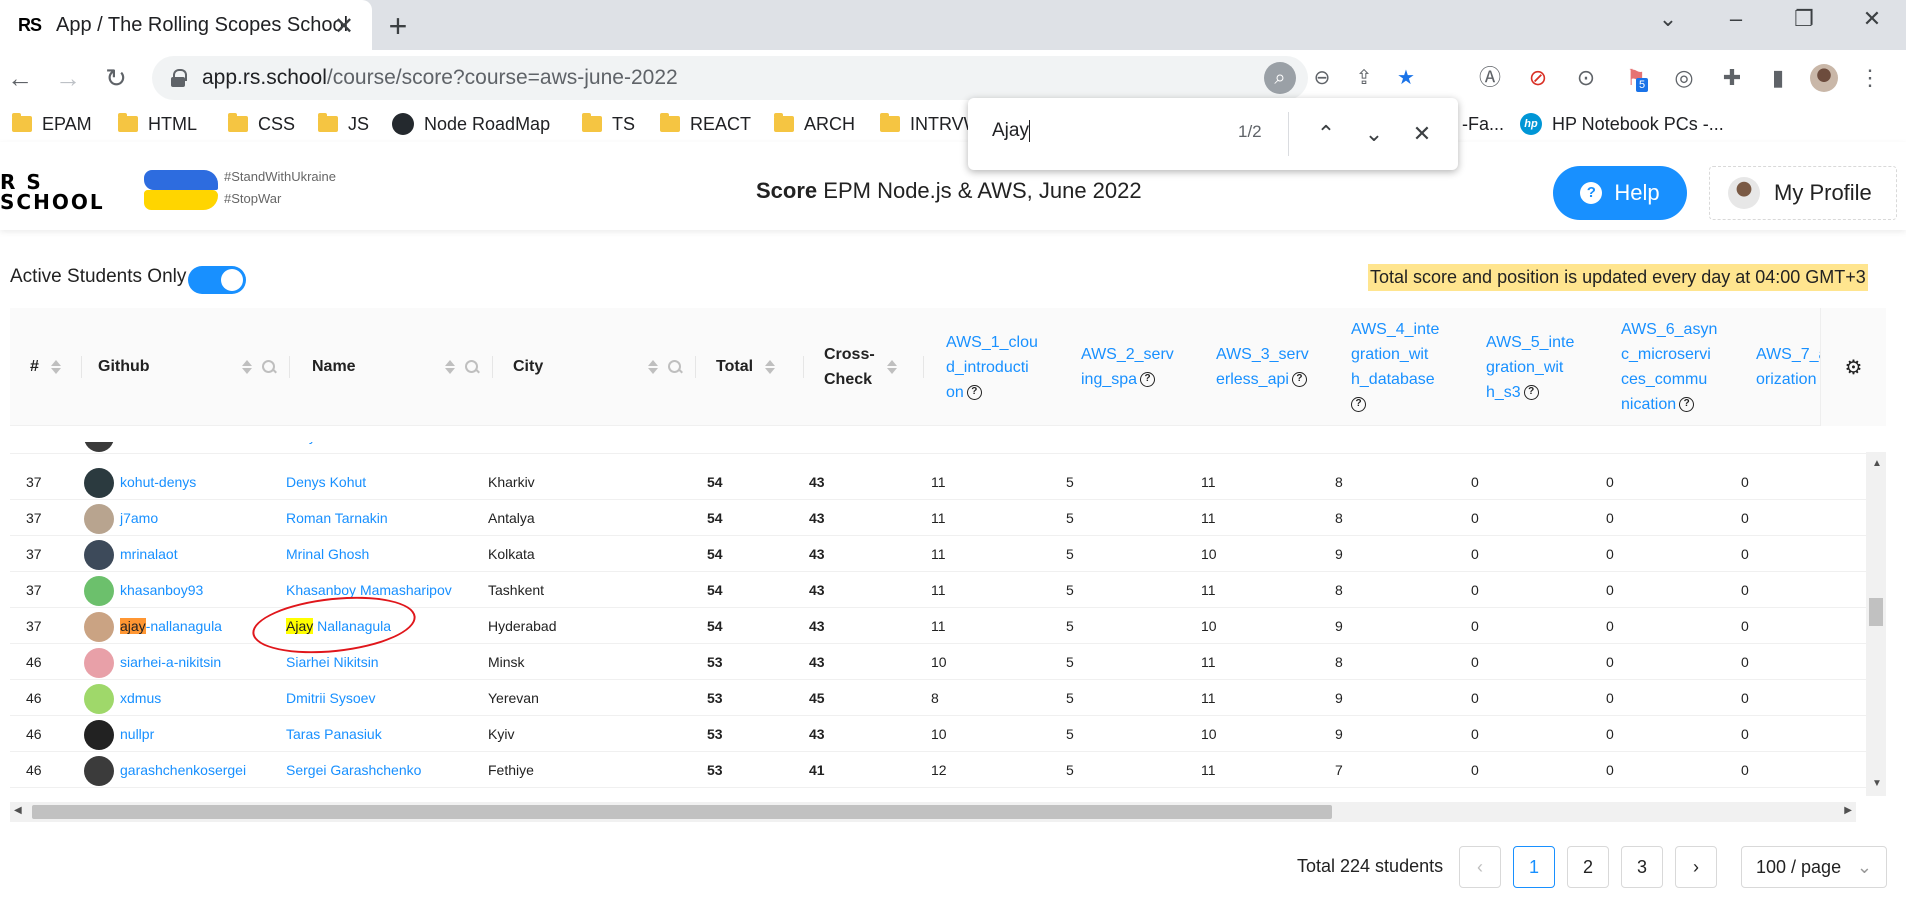 Image resolution: width=1906 pixels, height=919 pixels. Describe the element at coordinates (1877, 463) in the screenshot. I see `scroll-up-icon: ▲` at that location.